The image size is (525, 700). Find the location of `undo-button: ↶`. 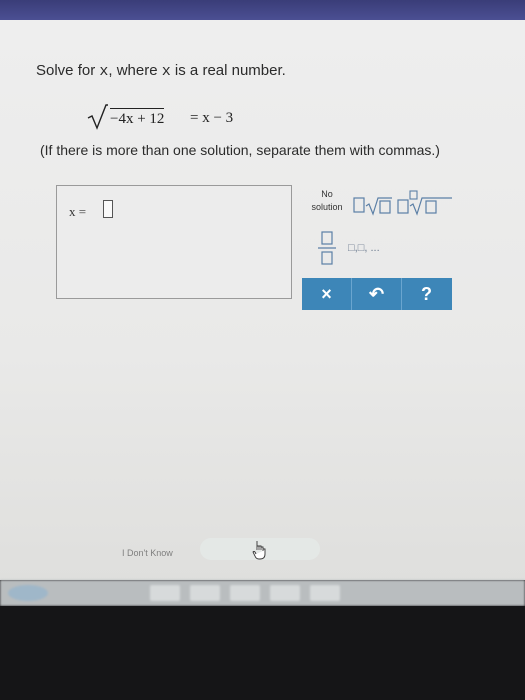

undo-button: ↶ is located at coordinates (376, 294).